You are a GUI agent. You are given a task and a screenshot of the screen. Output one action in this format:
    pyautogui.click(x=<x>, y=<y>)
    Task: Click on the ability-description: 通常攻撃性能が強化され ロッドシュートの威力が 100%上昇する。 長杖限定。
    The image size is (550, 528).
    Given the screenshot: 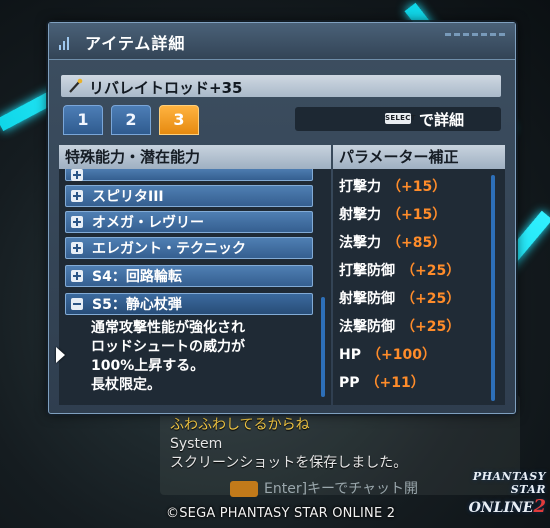 What is the action you would take?
    pyautogui.click(x=204, y=357)
    